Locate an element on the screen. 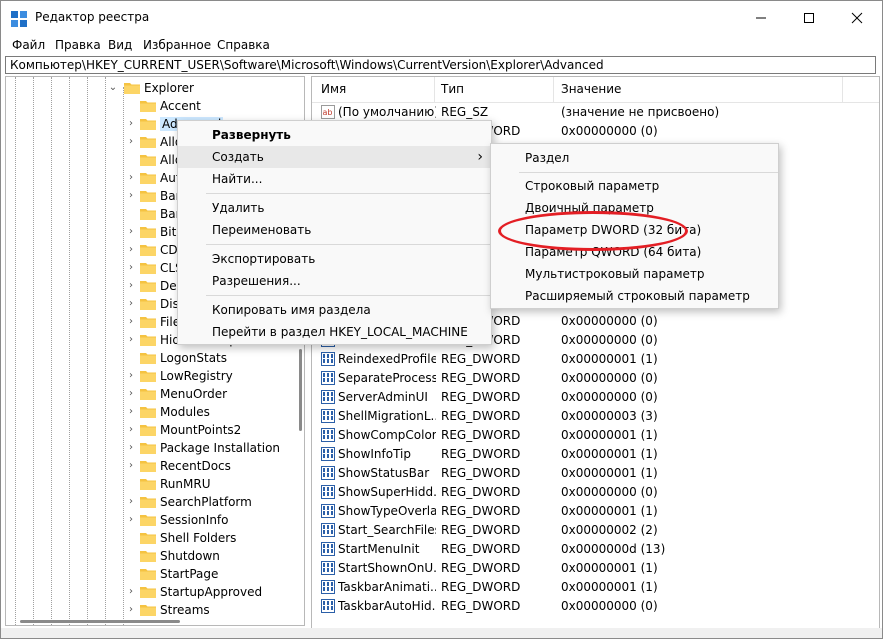 The image size is (883, 639). list-item: ShowCompColor REG_DWORD 0x00000001 (1) is located at coordinates (577, 435).